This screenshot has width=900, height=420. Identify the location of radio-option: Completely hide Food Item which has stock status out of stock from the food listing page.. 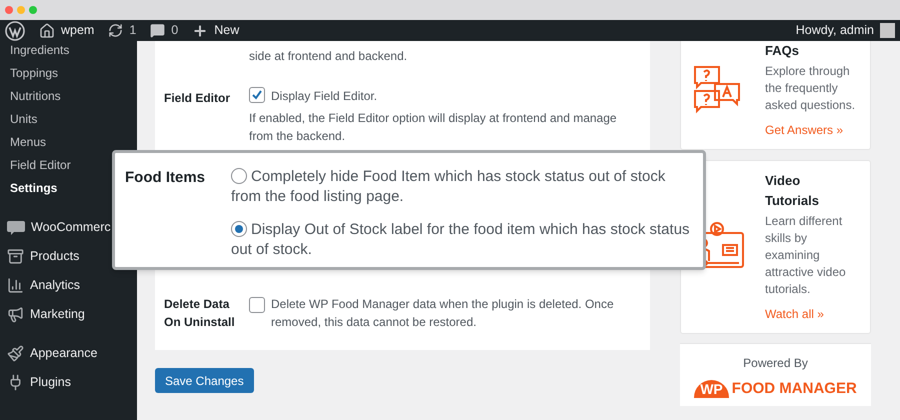
(461, 187).